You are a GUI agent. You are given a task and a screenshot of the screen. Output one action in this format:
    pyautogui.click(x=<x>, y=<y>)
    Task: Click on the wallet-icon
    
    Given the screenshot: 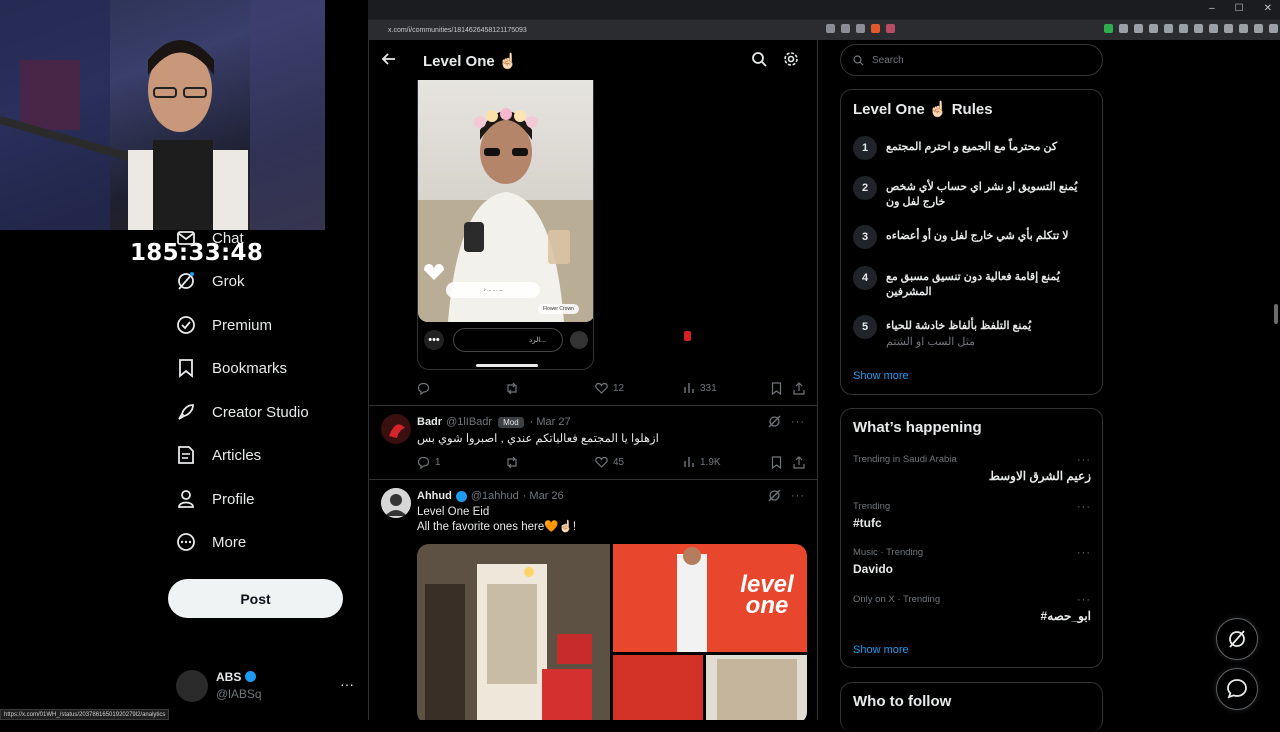 What is the action you would take?
    pyautogui.click(x=1243, y=28)
    